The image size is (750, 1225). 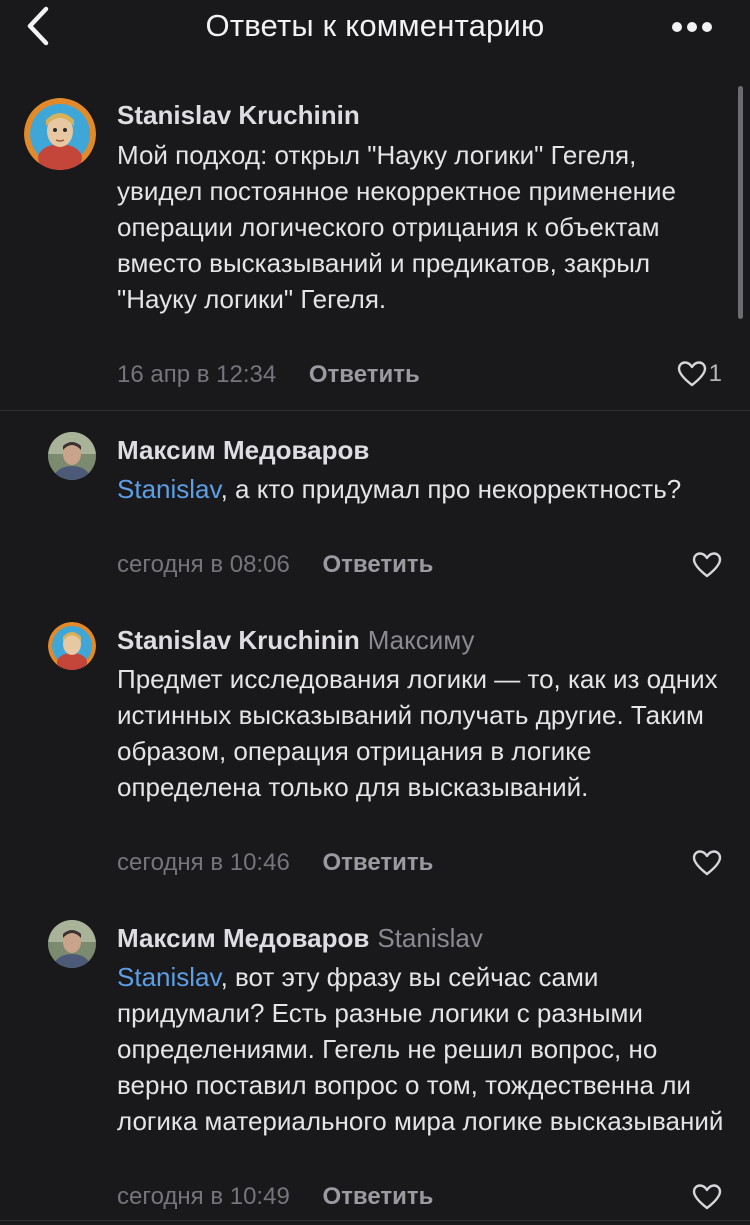 I want to click on comment-body: , а кто придумал про некорректность?, so click(x=451, y=489).